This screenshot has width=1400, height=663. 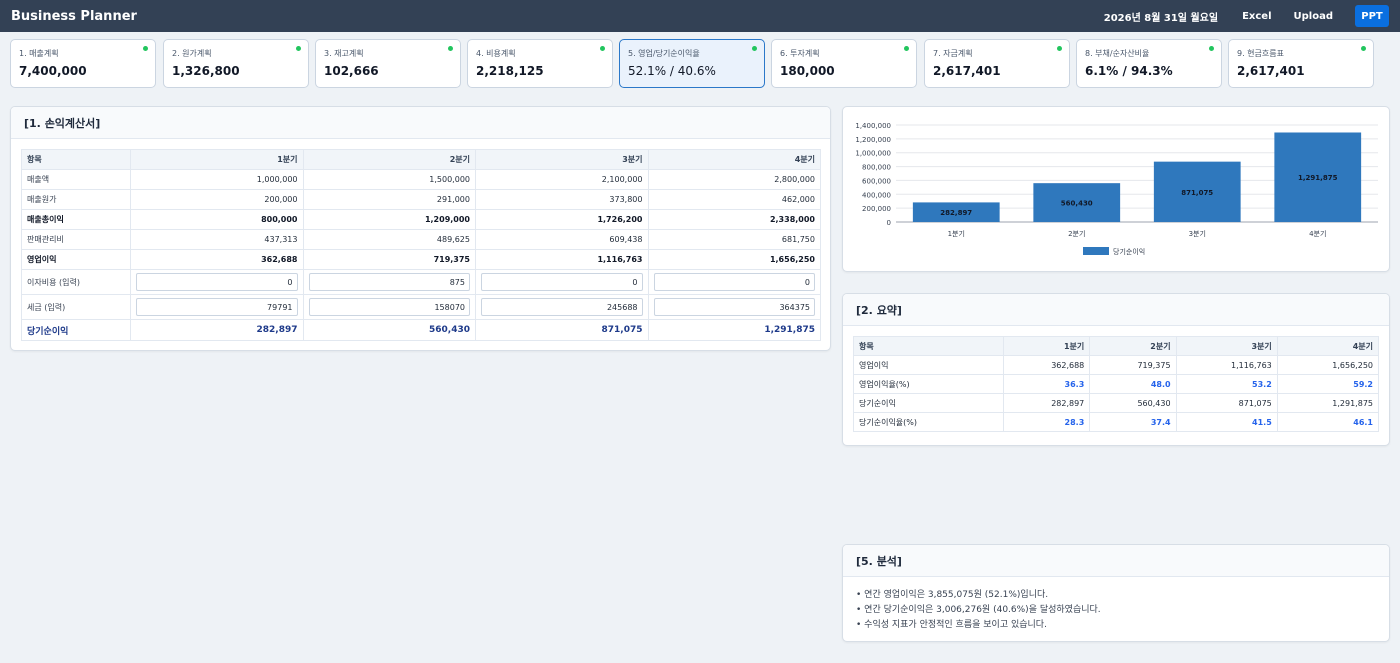 What do you see at coordinates (76, 307) in the screenshot?
I see `row-label: 세금 (입력)` at bounding box center [76, 307].